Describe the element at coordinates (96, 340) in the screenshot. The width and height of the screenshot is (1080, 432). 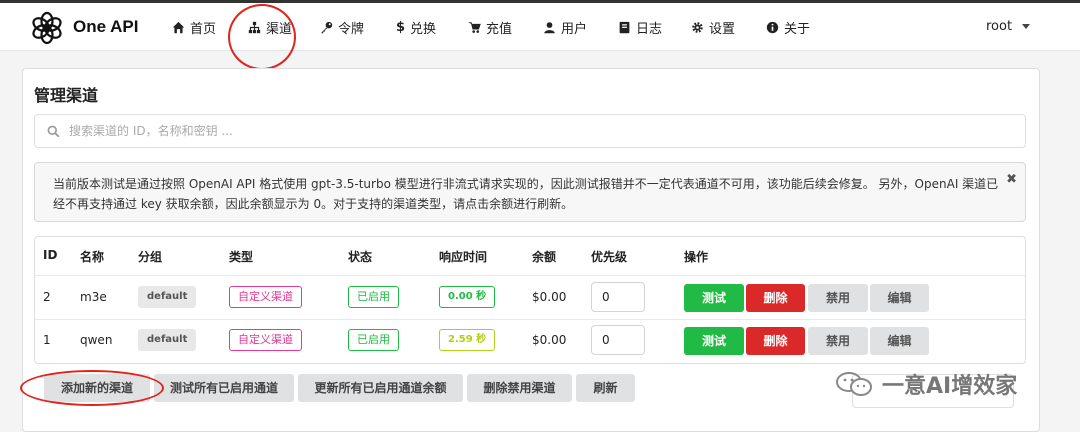
I see `cell-name: qwen` at that location.